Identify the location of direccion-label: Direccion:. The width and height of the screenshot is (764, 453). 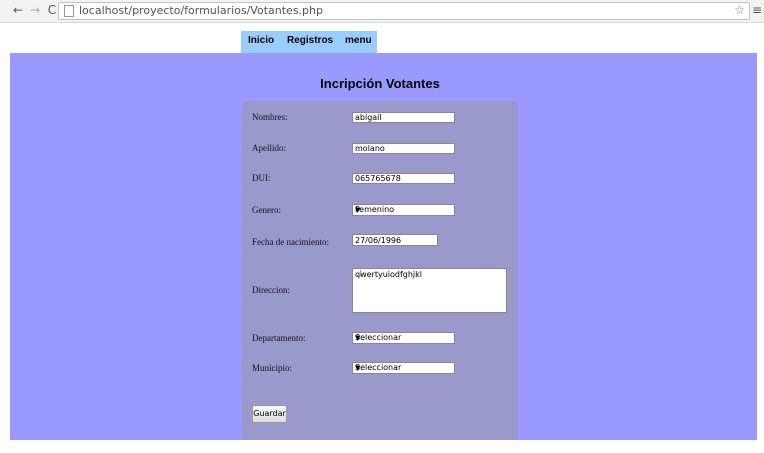
(271, 290).